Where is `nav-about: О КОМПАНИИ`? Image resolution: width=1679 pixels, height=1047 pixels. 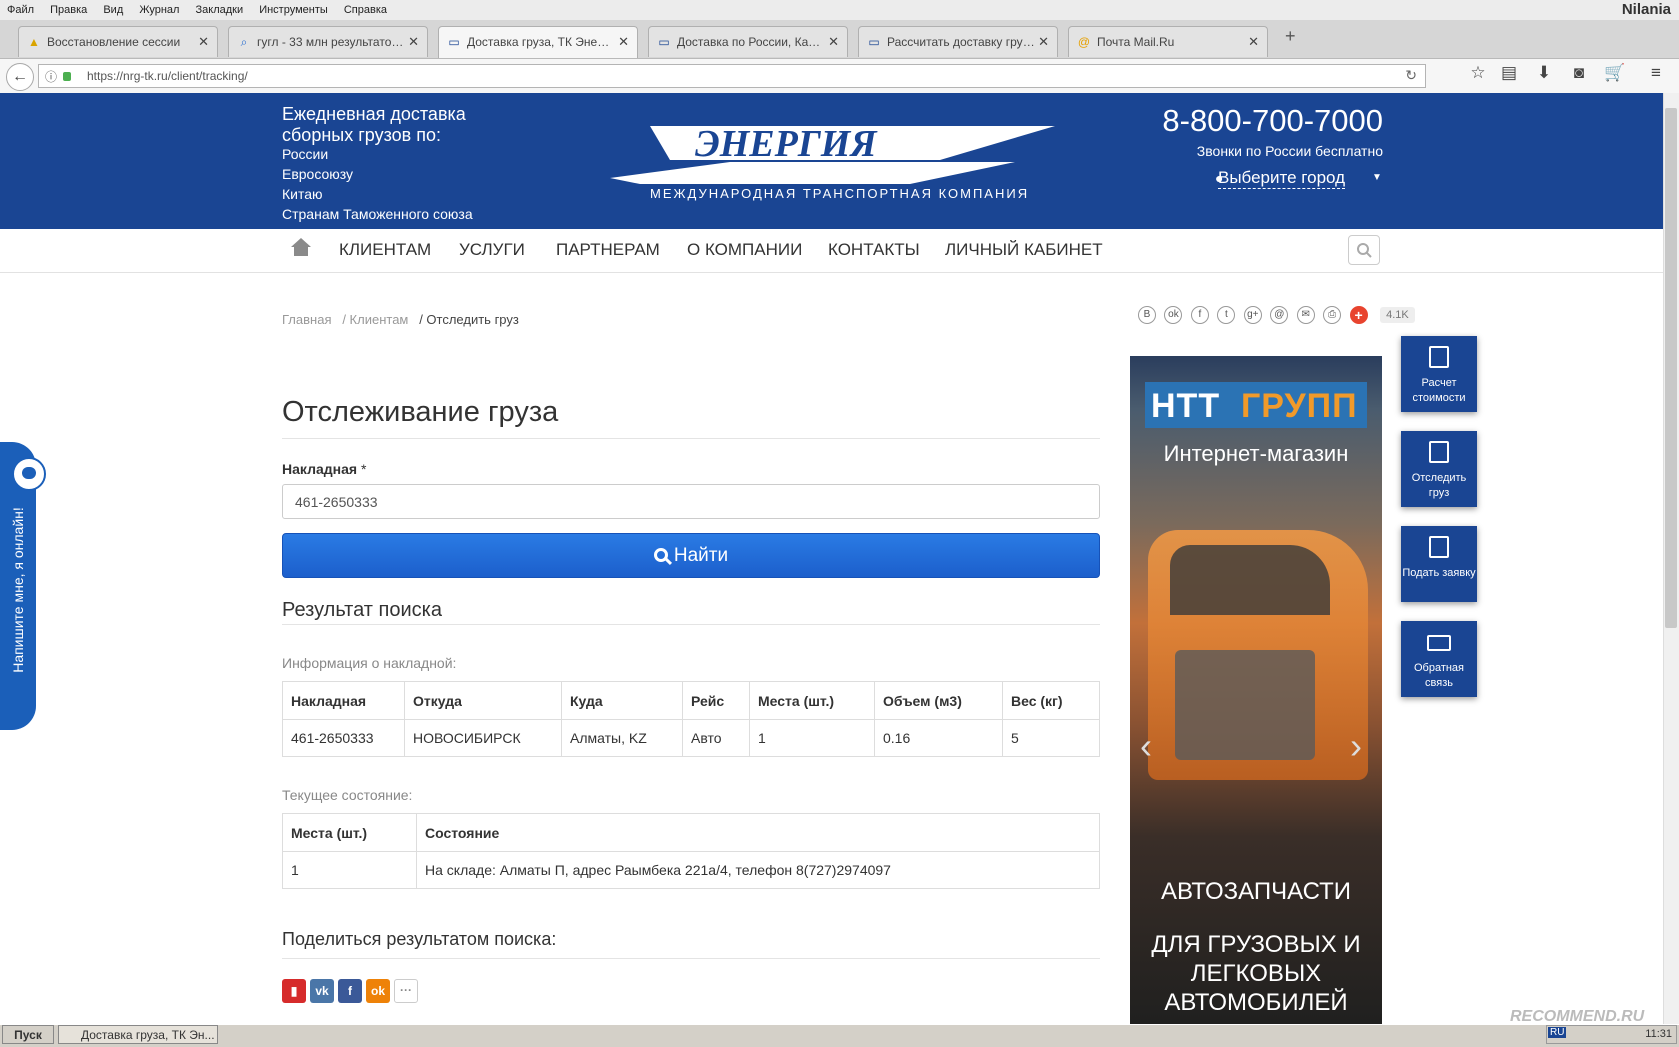 nav-about: О КОМПАНИИ is located at coordinates (744, 250).